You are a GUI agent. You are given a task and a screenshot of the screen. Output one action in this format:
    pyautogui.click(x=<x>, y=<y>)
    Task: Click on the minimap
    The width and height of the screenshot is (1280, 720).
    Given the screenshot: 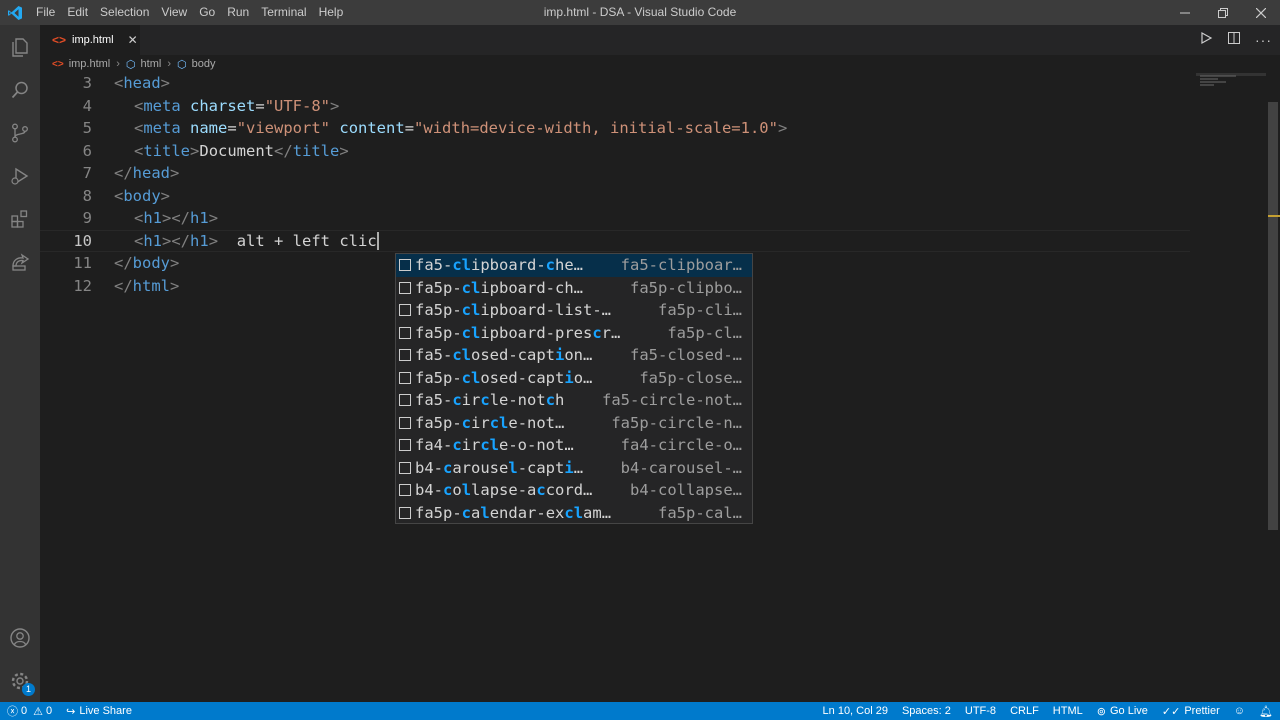 What is the action you would take?
    pyautogui.click(x=1231, y=80)
    